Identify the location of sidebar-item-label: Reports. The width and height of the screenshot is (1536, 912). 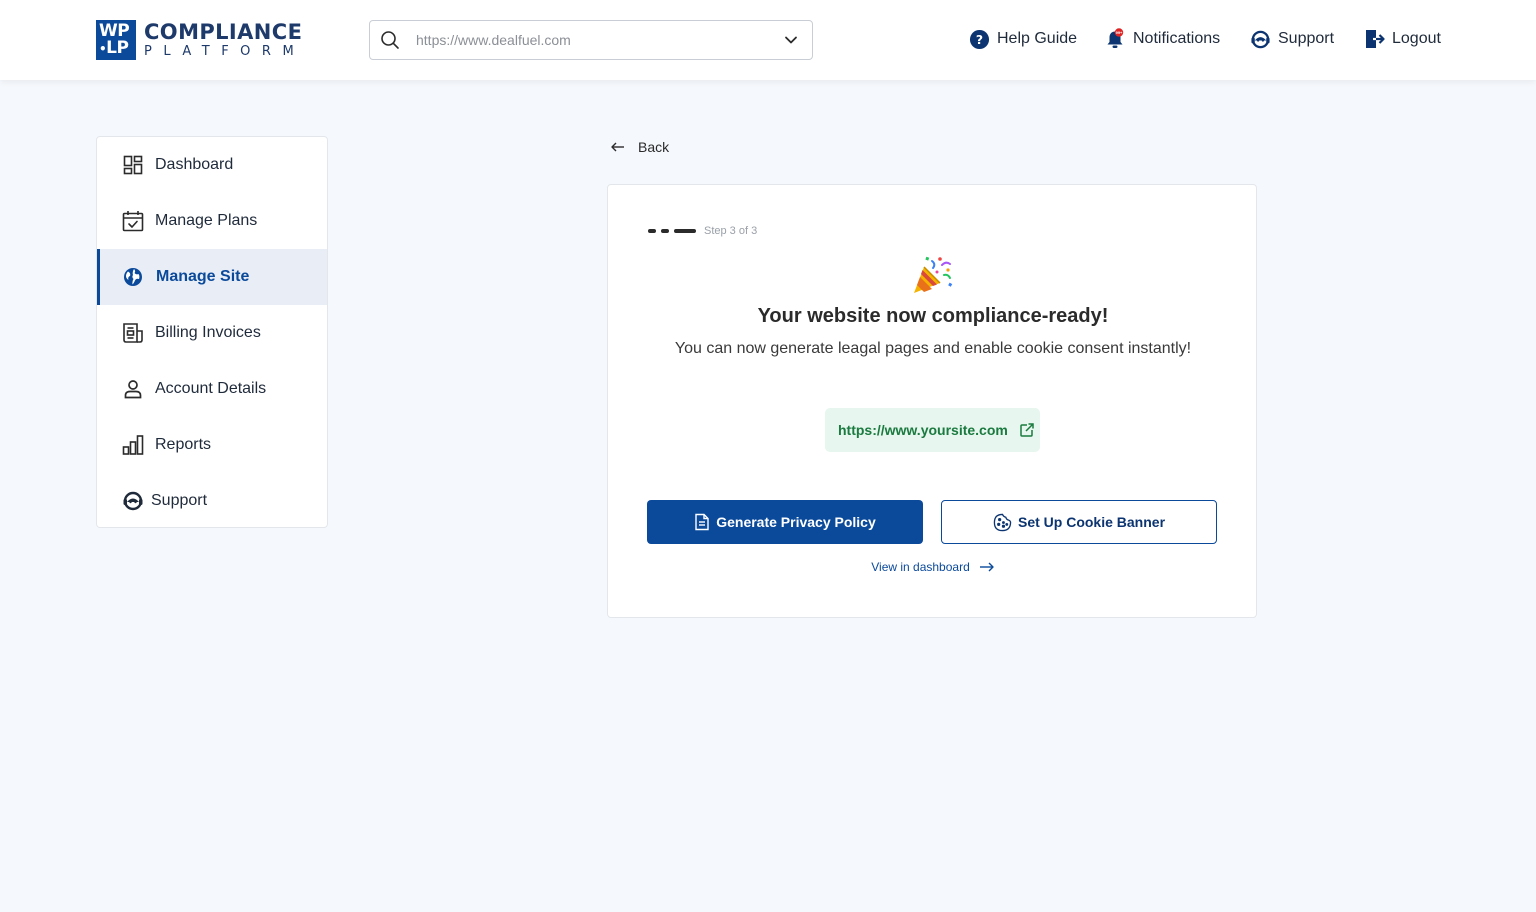
(183, 444).